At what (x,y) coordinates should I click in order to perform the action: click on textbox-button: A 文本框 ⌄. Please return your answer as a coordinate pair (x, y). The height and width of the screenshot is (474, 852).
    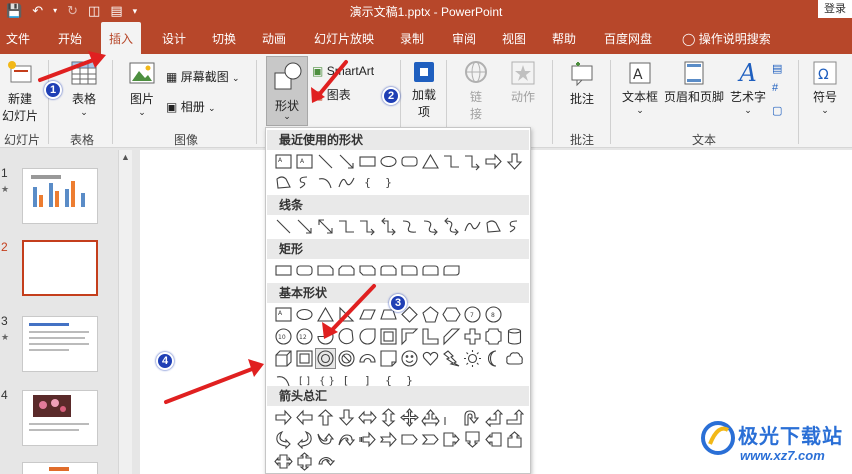
    Looking at the image, I should click on (640, 88).